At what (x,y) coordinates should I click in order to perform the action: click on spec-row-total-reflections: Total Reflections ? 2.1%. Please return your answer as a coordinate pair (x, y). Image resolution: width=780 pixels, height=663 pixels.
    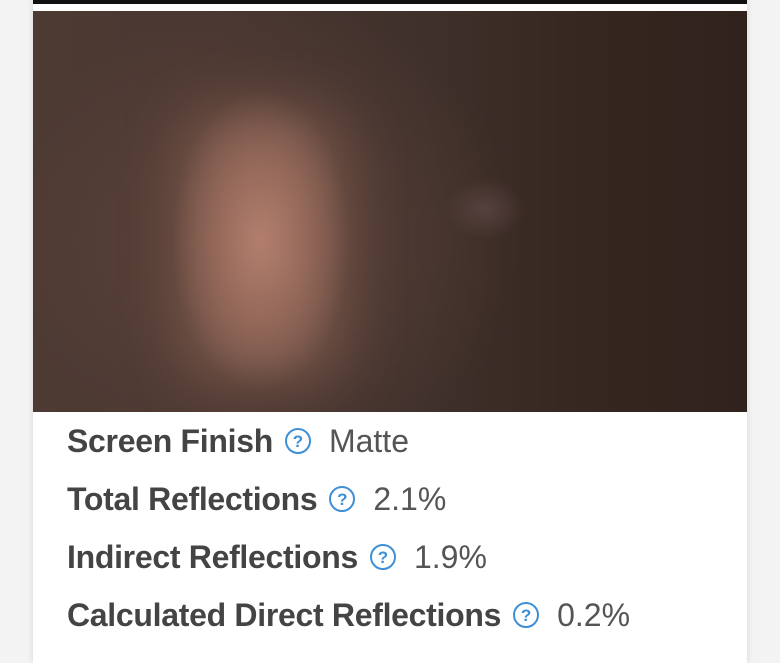
    Looking at the image, I should click on (348, 499).